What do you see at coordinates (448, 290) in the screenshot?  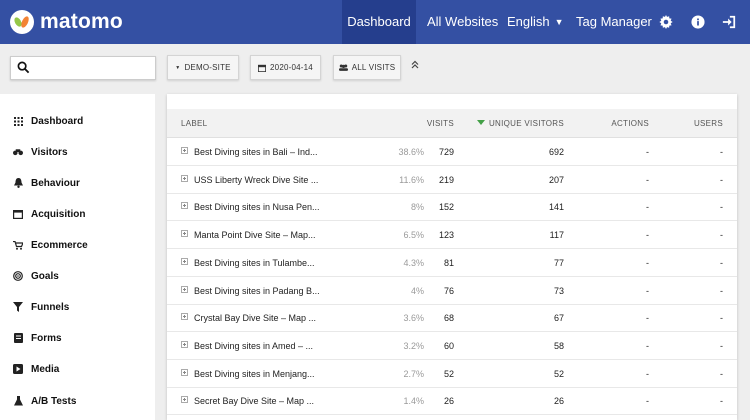 I see `row-visits: 76` at bounding box center [448, 290].